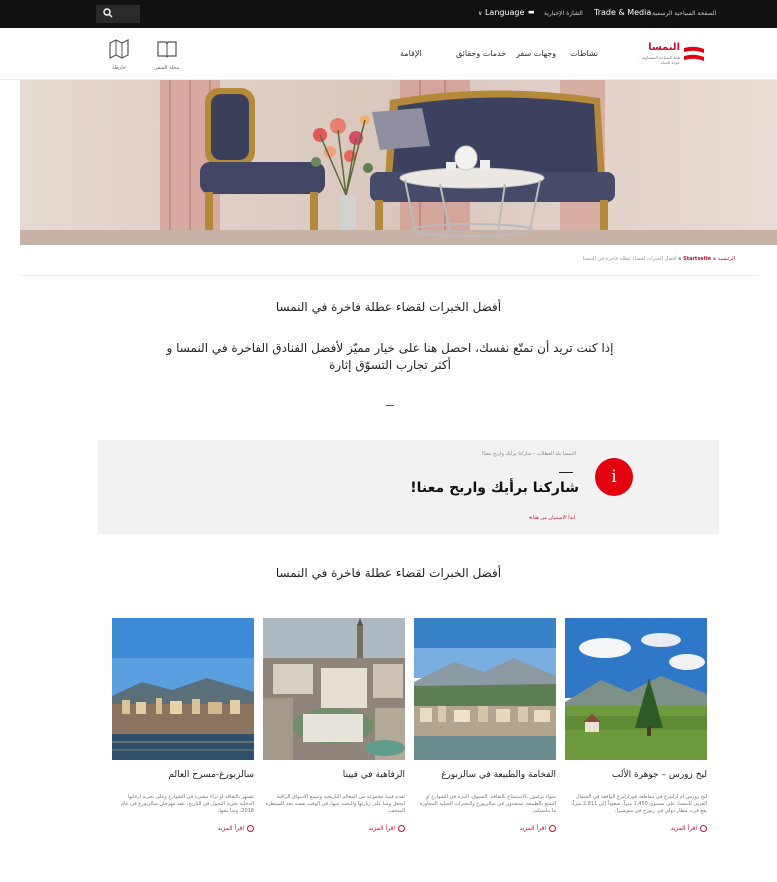  Describe the element at coordinates (552, 518) in the screenshot. I see `survey-link: ابدأ الاستبيان من هنا ◂` at that location.